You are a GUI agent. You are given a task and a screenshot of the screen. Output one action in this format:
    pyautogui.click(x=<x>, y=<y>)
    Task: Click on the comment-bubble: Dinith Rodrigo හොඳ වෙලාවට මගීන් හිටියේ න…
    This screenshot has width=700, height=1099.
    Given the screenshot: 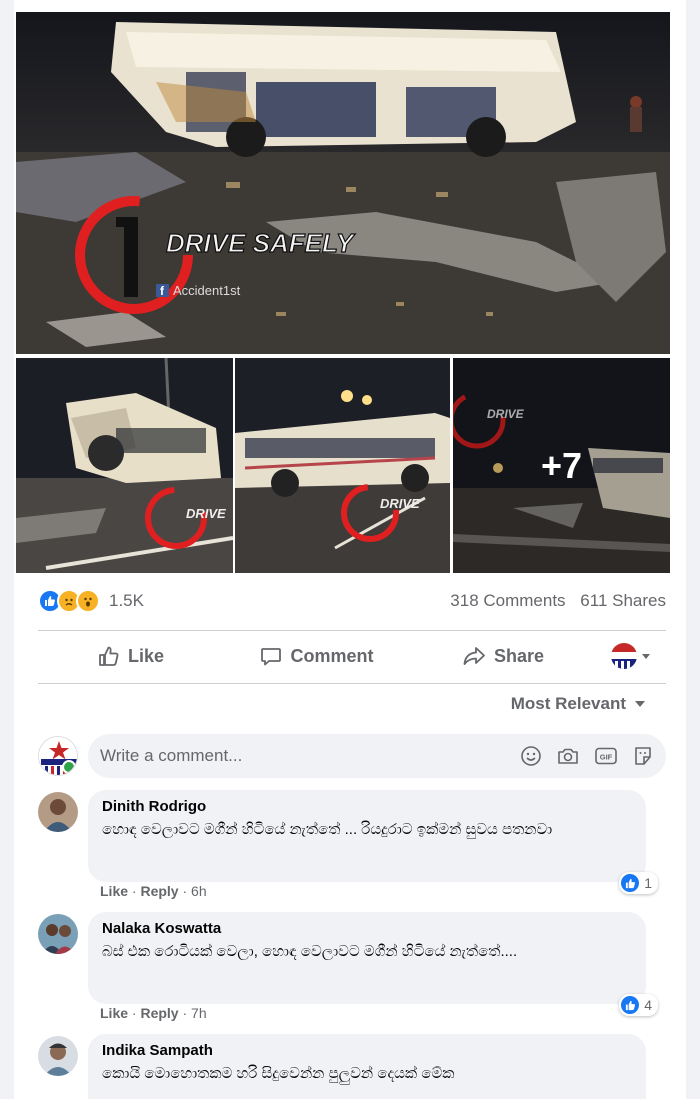 What is the action you would take?
    pyautogui.click(x=367, y=836)
    